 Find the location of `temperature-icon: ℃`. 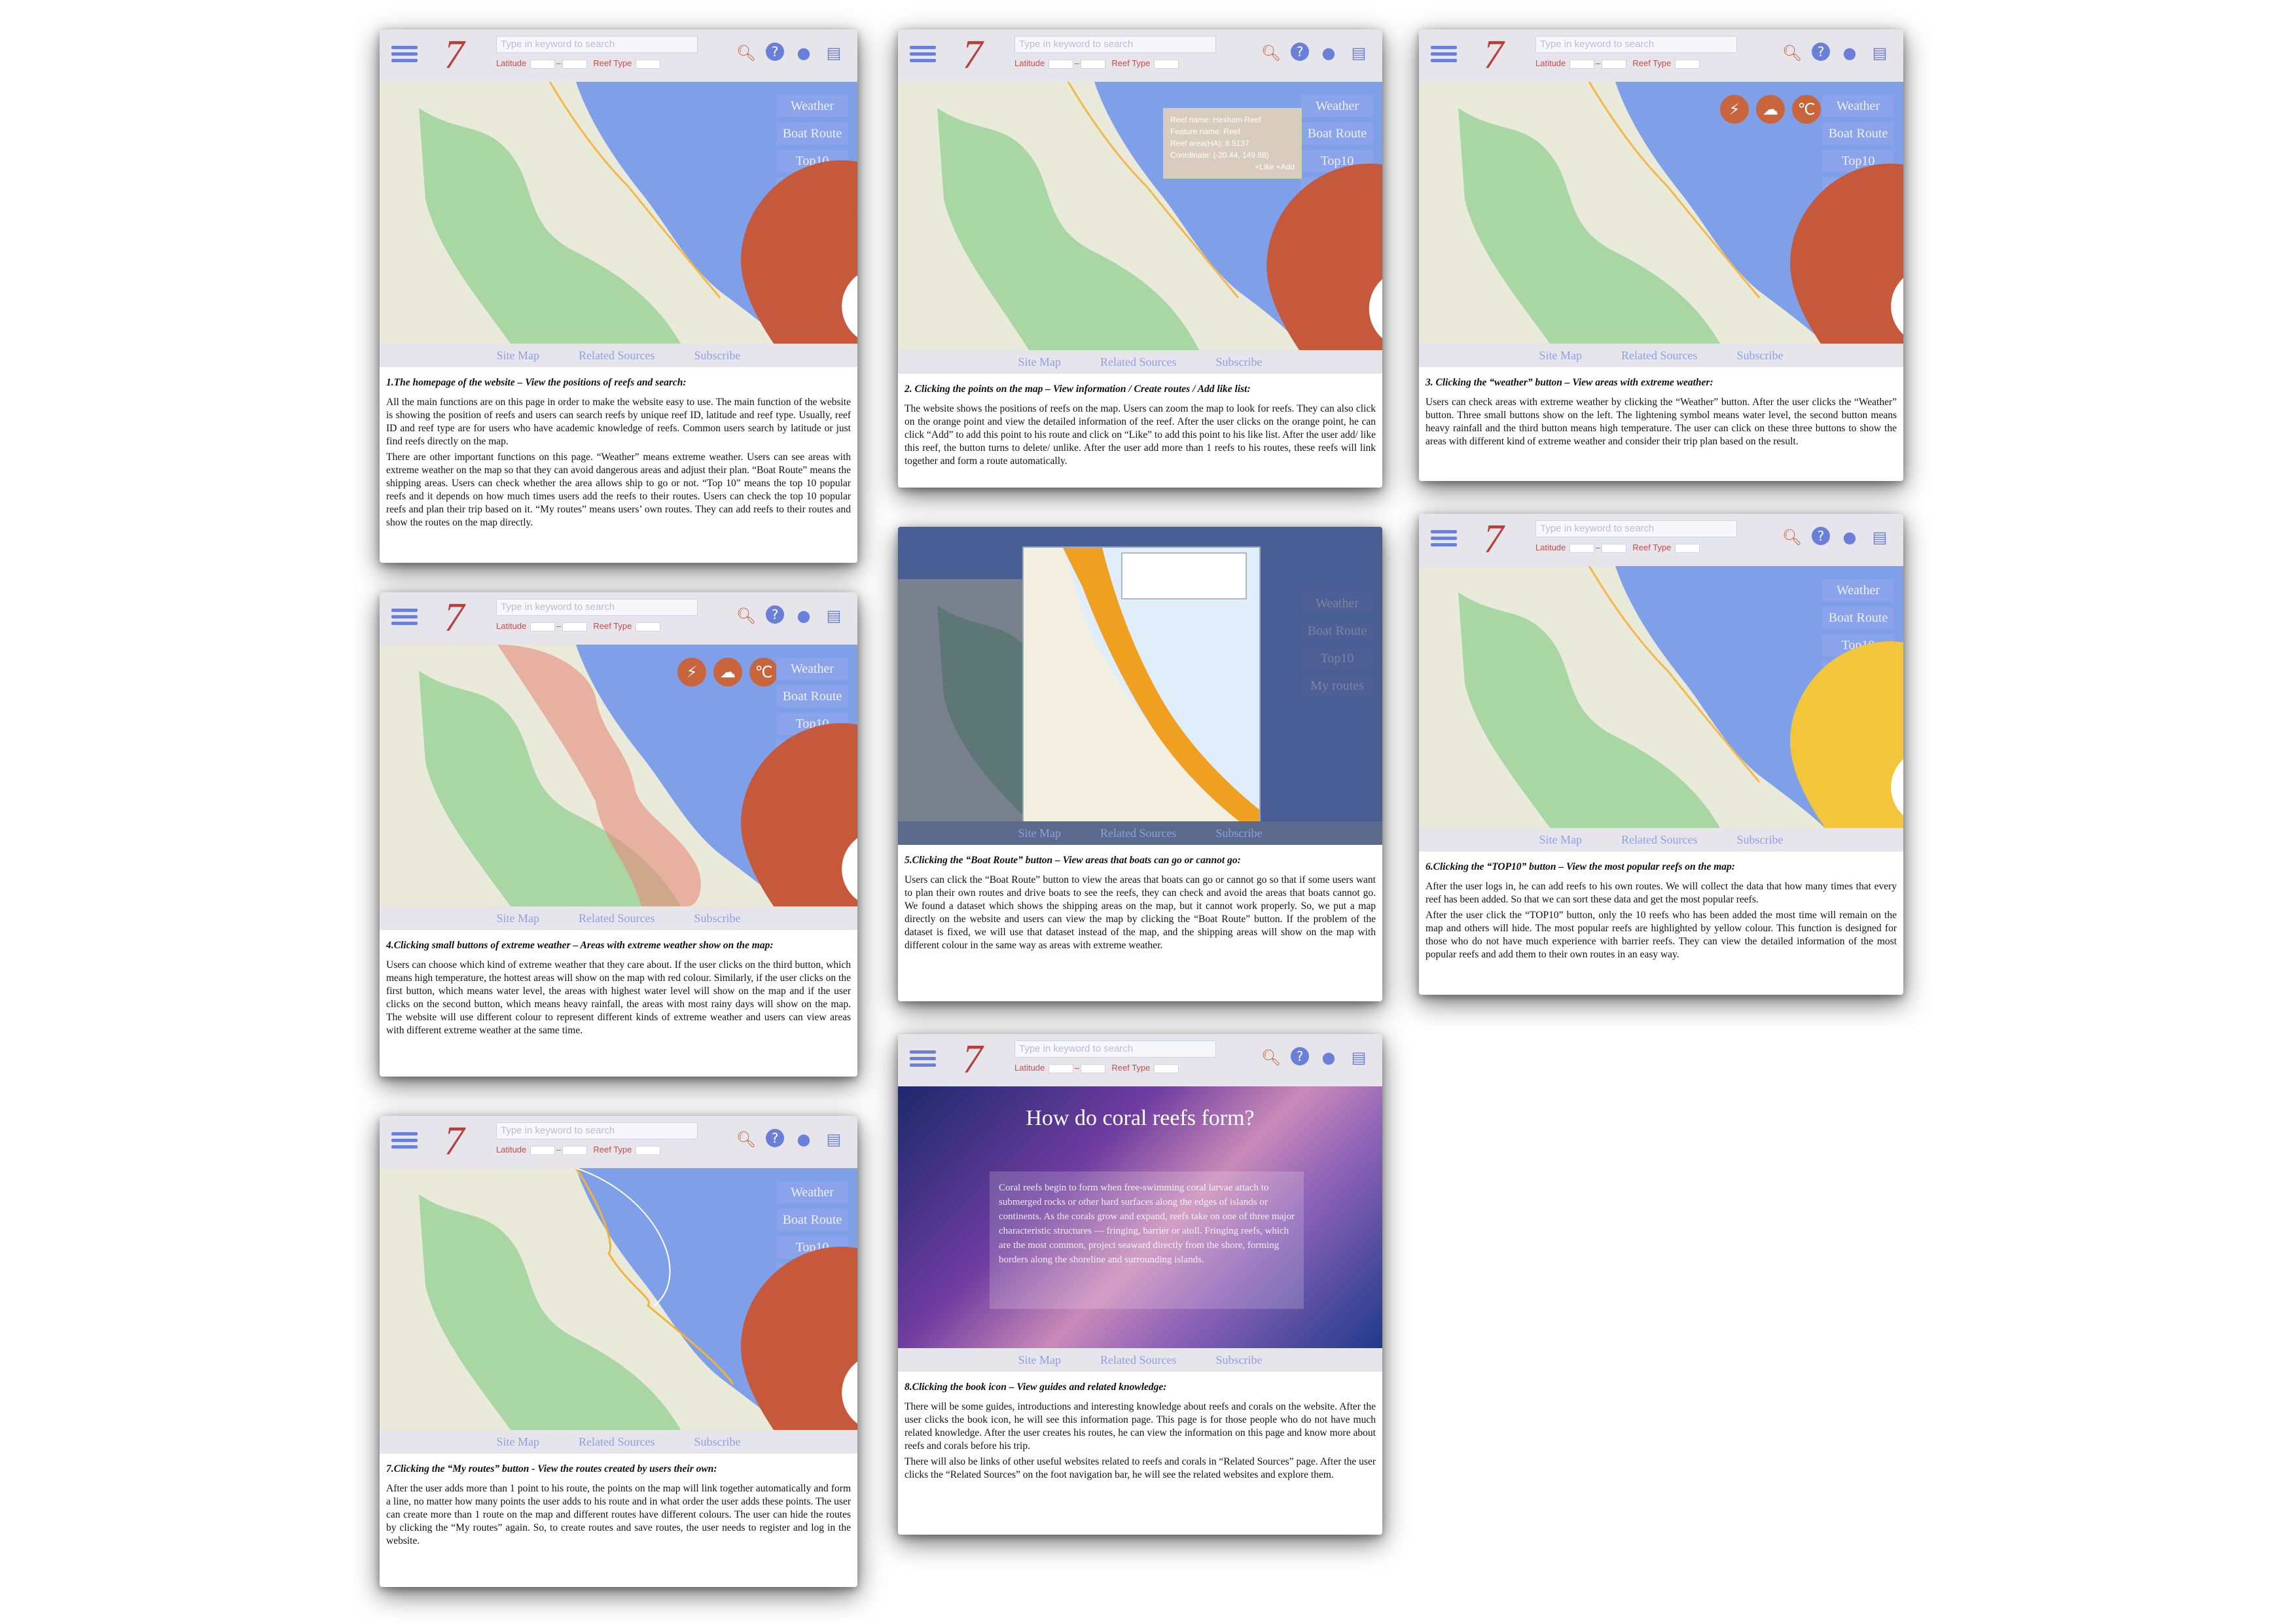

temperature-icon: ℃ is located at coordinates (763, 672).